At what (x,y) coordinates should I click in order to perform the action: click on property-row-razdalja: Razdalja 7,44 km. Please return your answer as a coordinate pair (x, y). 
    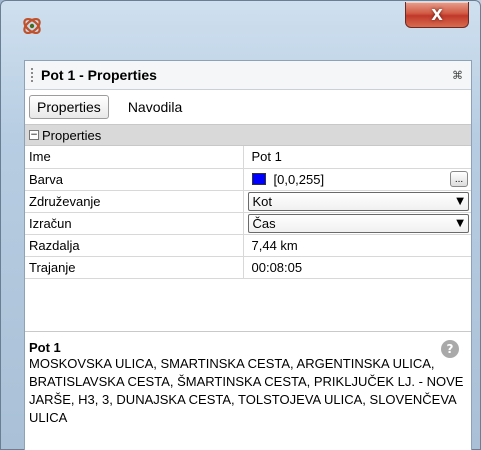
    Looking at the image, I should click on (248, 245).